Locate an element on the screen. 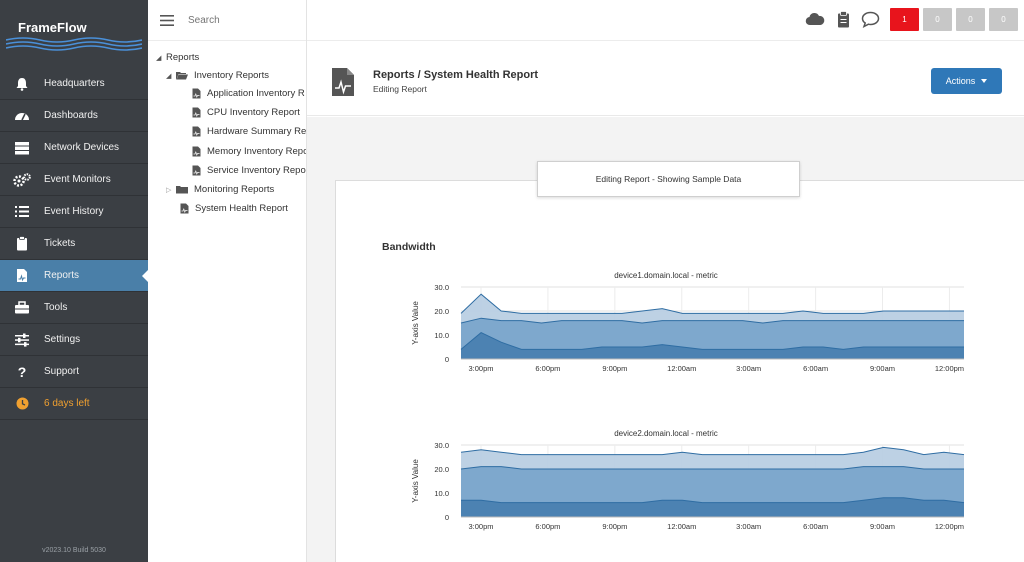 This screenshot has width=1024, height=562. search-bar is located at coordinates (227, 20).